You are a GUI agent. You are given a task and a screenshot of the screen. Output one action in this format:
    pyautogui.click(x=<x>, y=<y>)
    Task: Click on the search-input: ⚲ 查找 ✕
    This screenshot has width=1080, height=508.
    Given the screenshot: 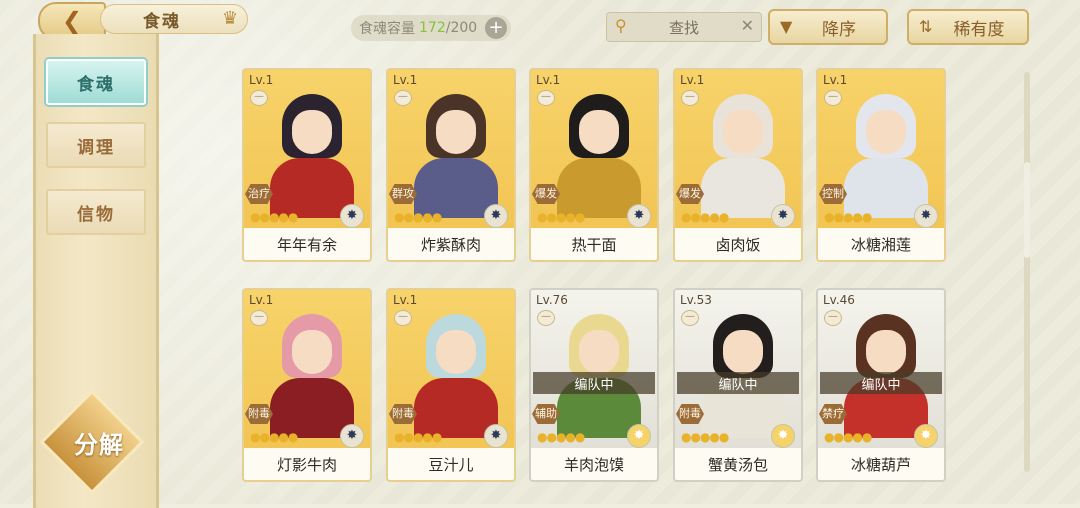 What is the action you would take?
    pyautogui.click(x=684, y=27)
    